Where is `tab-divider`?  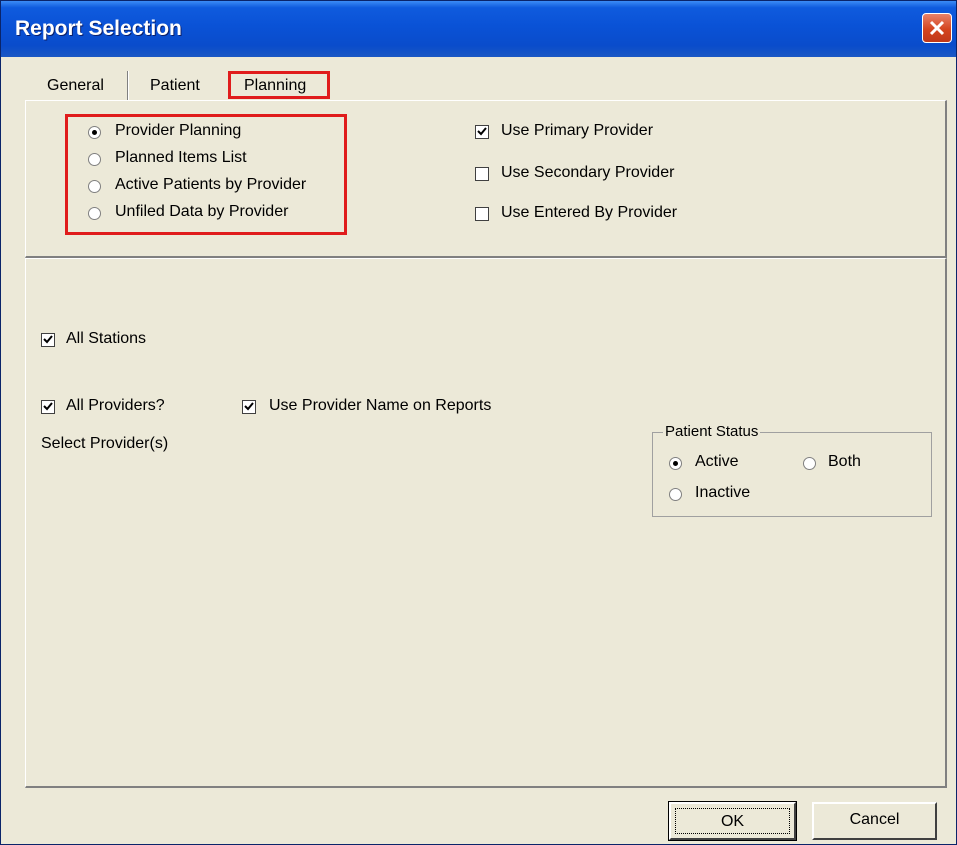
tab-divider is located at coordinates (128, 86).